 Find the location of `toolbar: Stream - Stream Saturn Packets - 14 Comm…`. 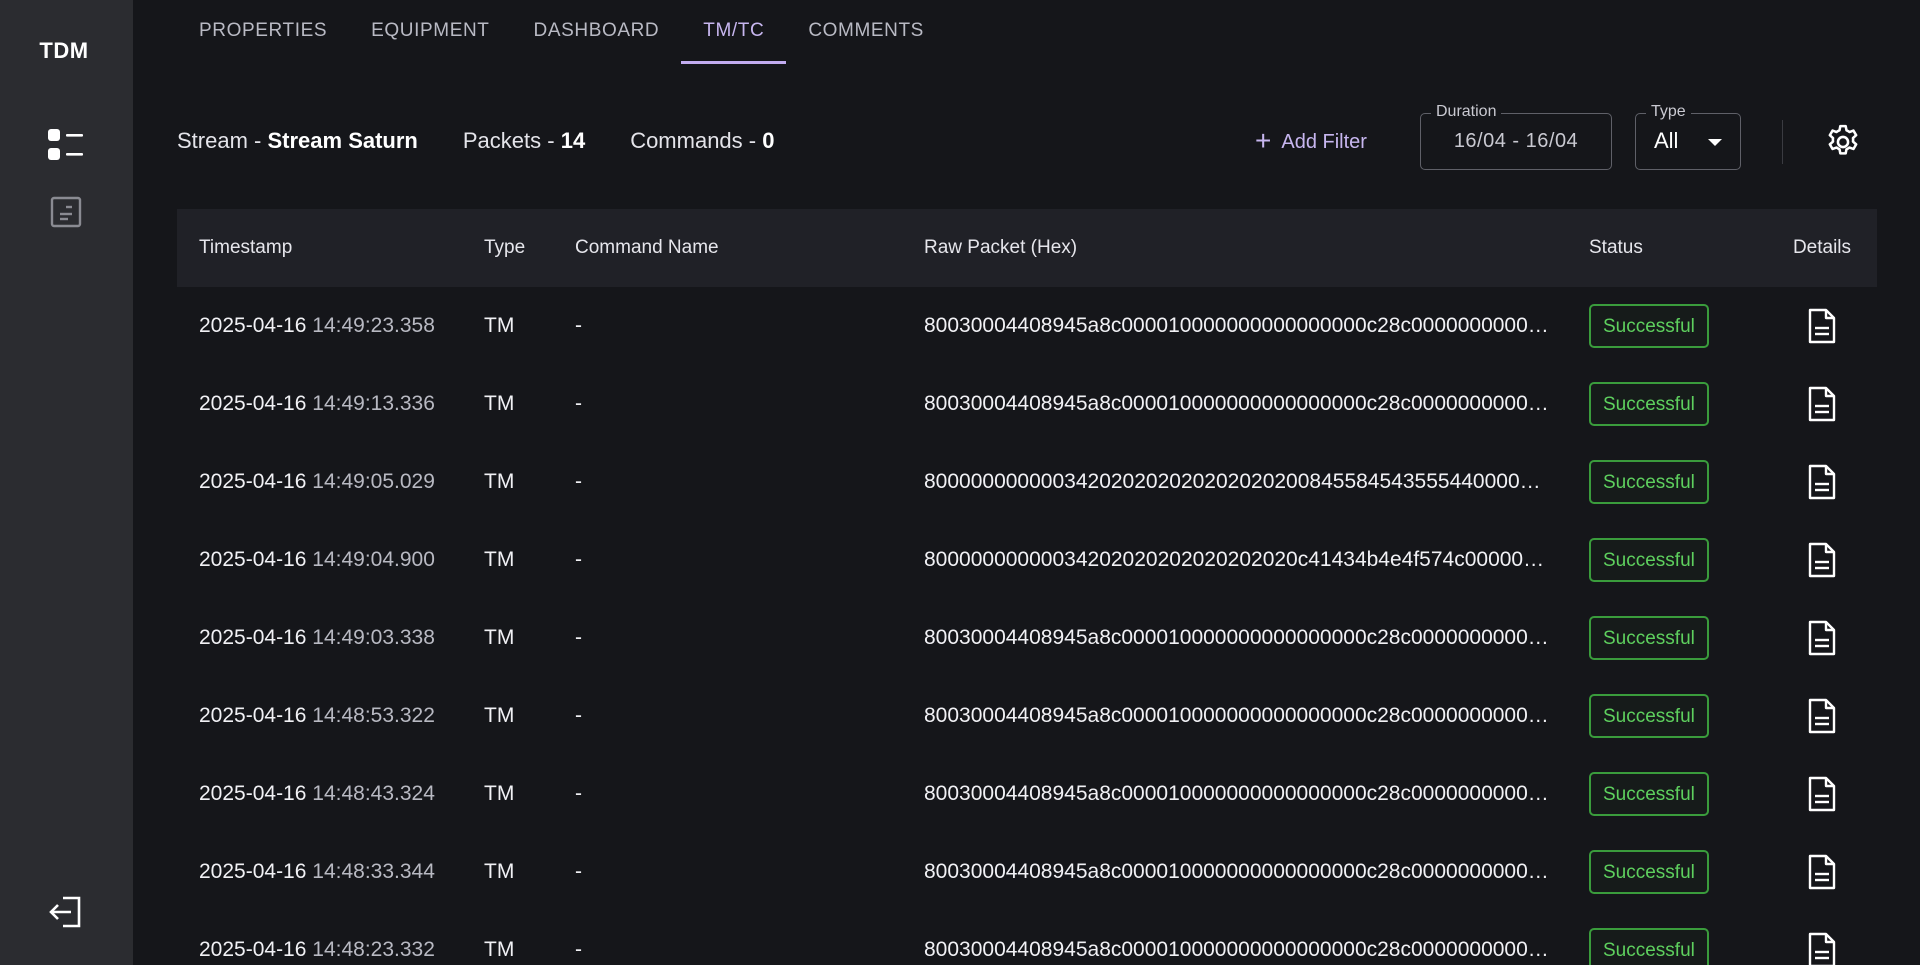

toolbar: Stream - Stream Saturn Packets - 14 Comm… is located at coordinates (1027, 142).